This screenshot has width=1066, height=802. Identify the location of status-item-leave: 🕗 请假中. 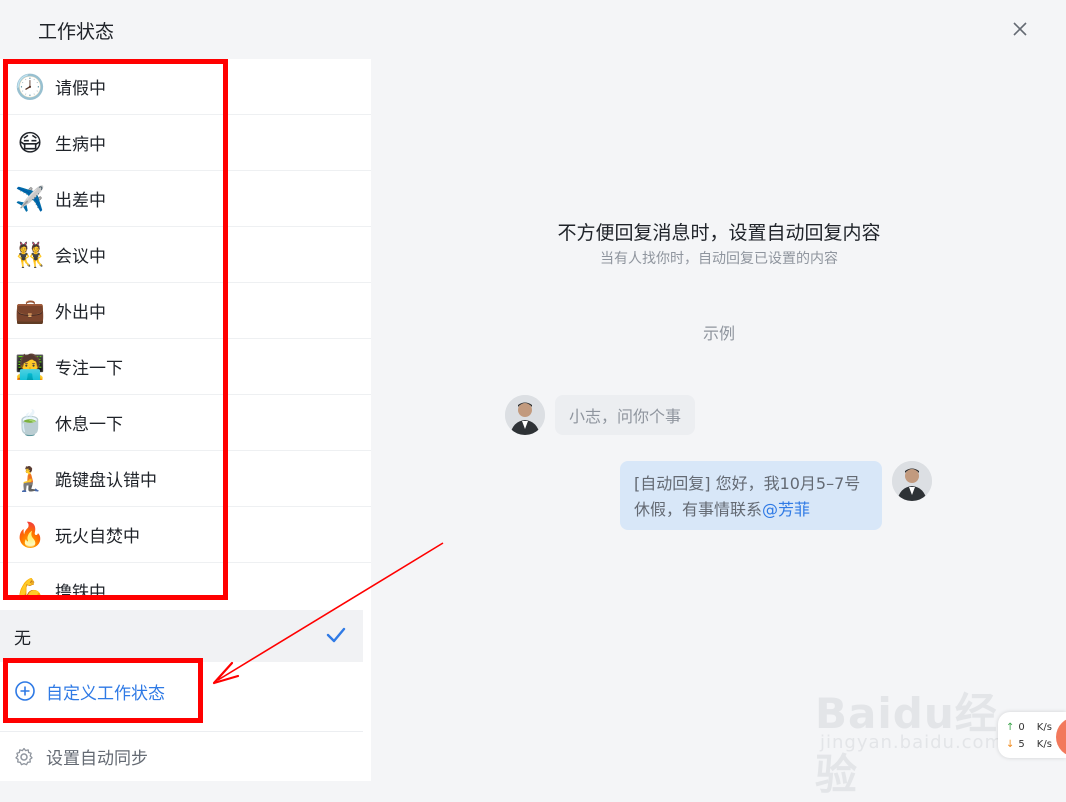
(185, 87).